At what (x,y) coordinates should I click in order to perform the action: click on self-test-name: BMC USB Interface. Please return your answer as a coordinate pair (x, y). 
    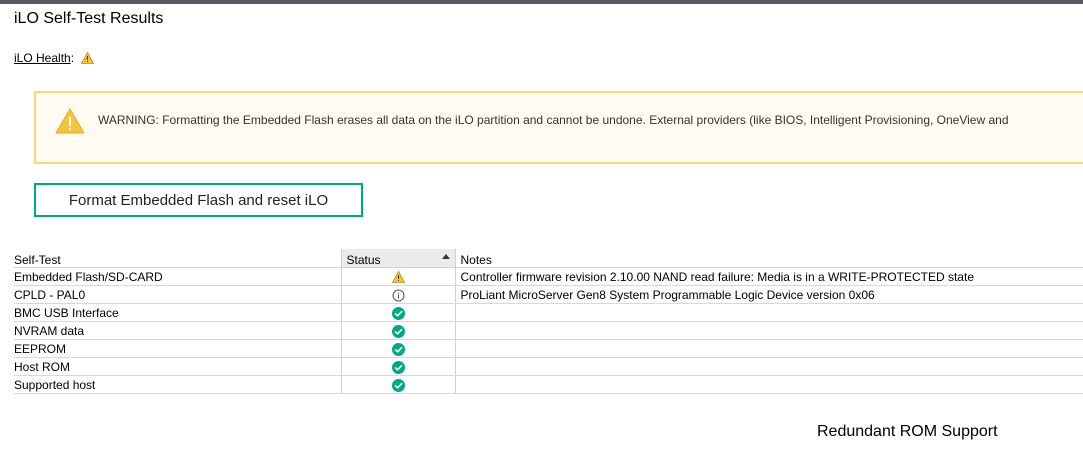
    Looking at the image, I should click on (177, 312).